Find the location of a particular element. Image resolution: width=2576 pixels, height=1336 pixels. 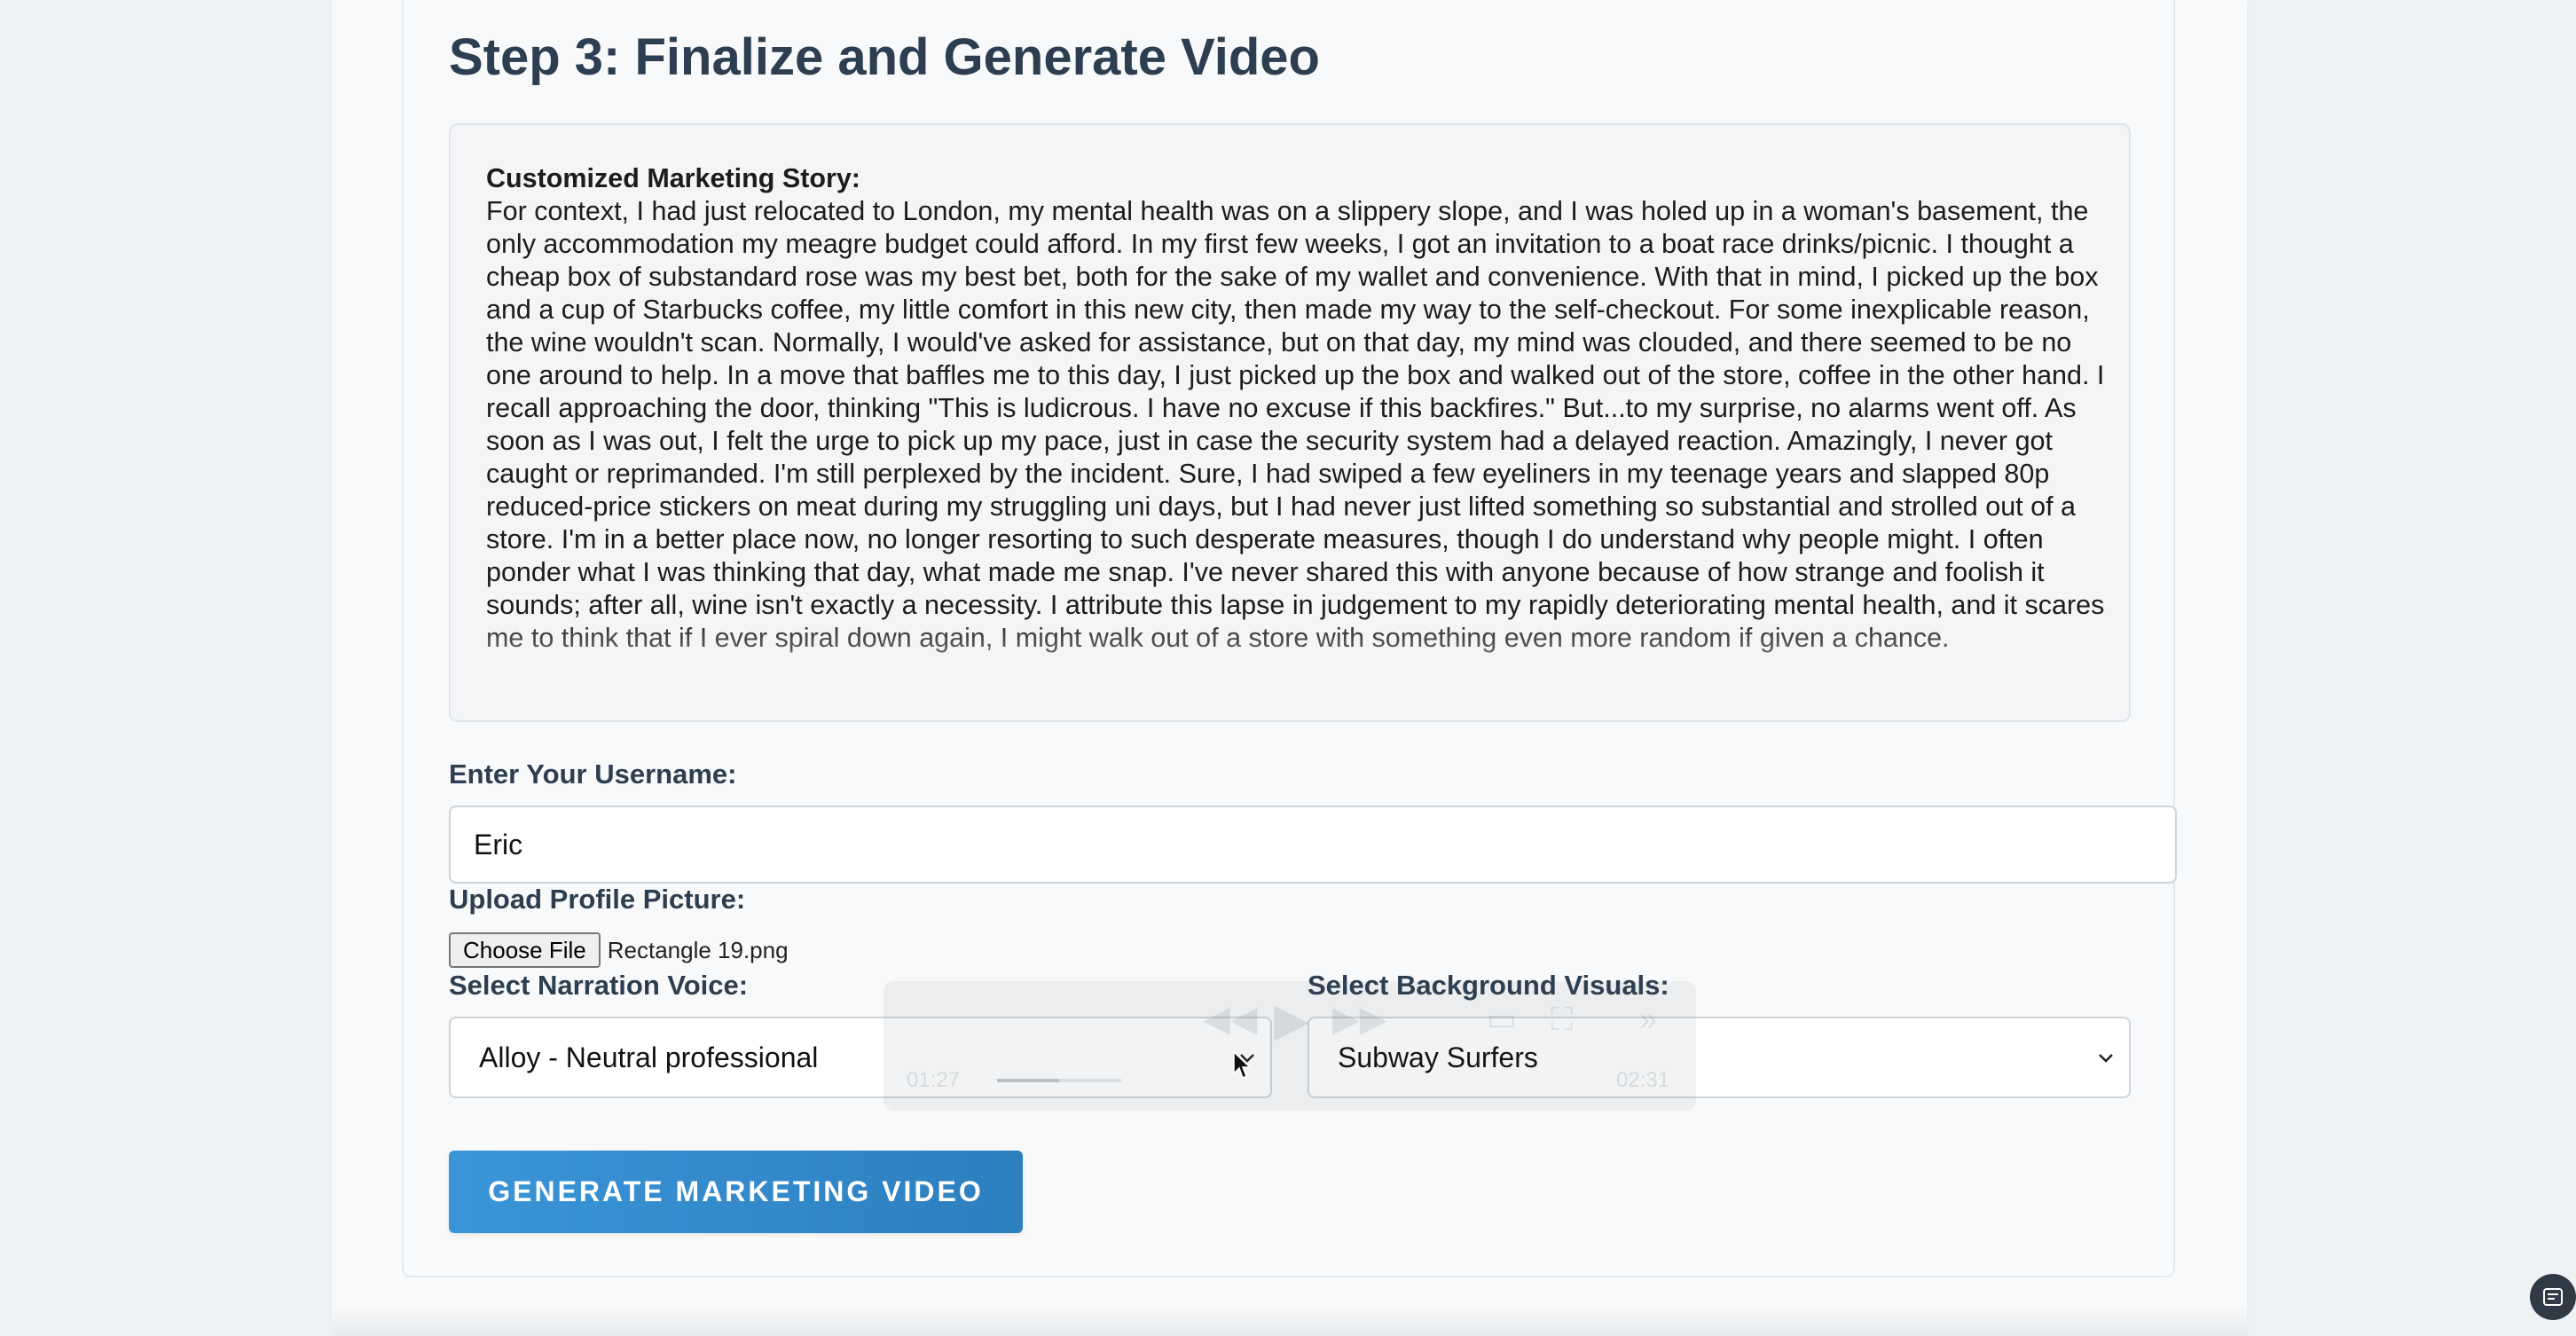

more-icon: » is located at coordinates (1648, 1019).